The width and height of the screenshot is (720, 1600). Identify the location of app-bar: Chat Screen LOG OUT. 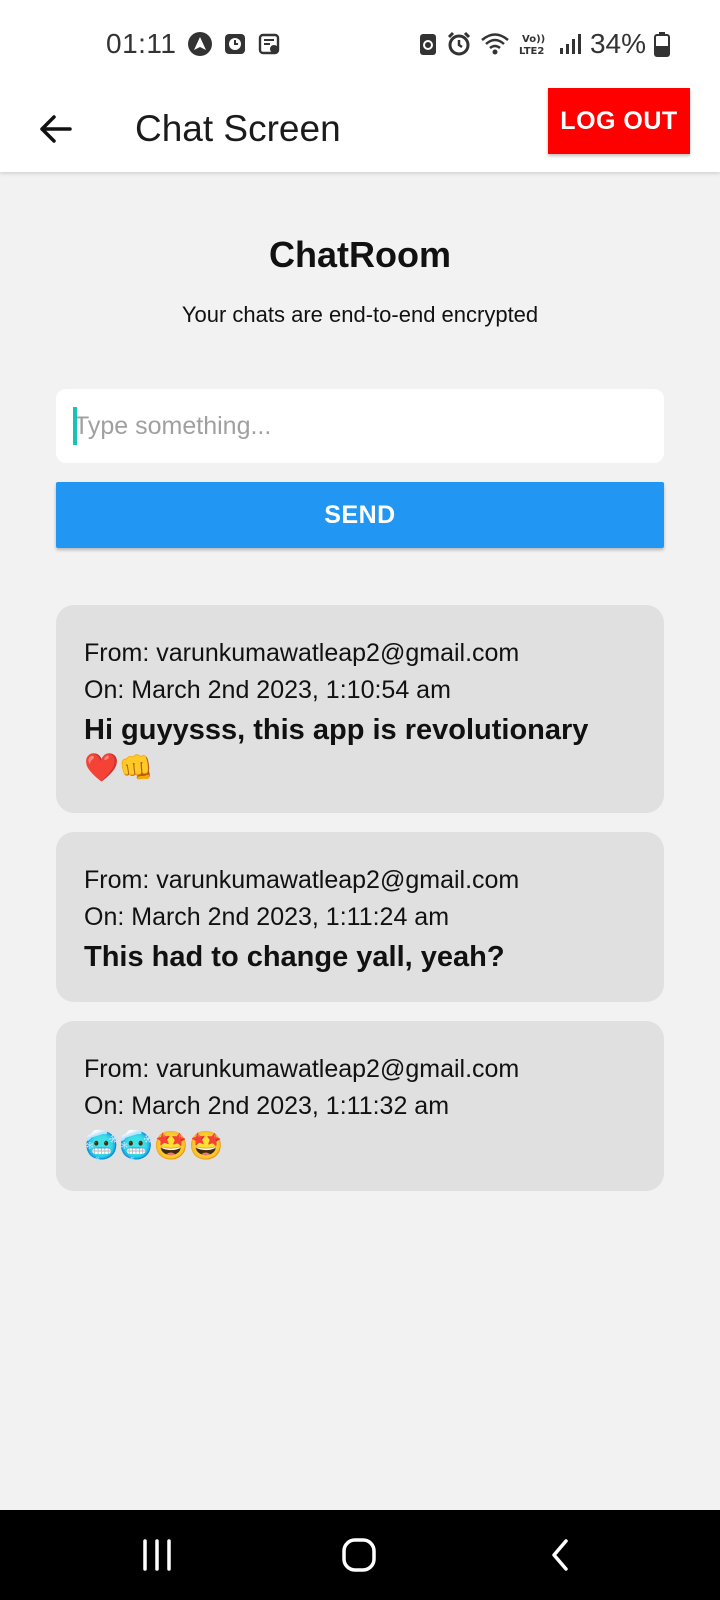
(360, 129).